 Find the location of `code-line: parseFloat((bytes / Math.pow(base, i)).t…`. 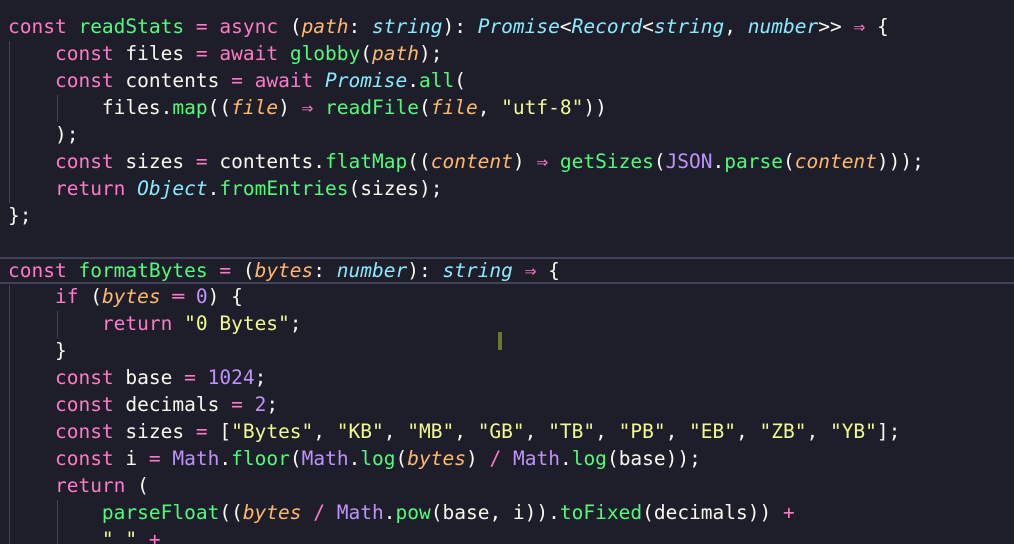

code-line: parseFloat((bytes / Math.pow(base, i)).t… is located at coordinates (511, 512).